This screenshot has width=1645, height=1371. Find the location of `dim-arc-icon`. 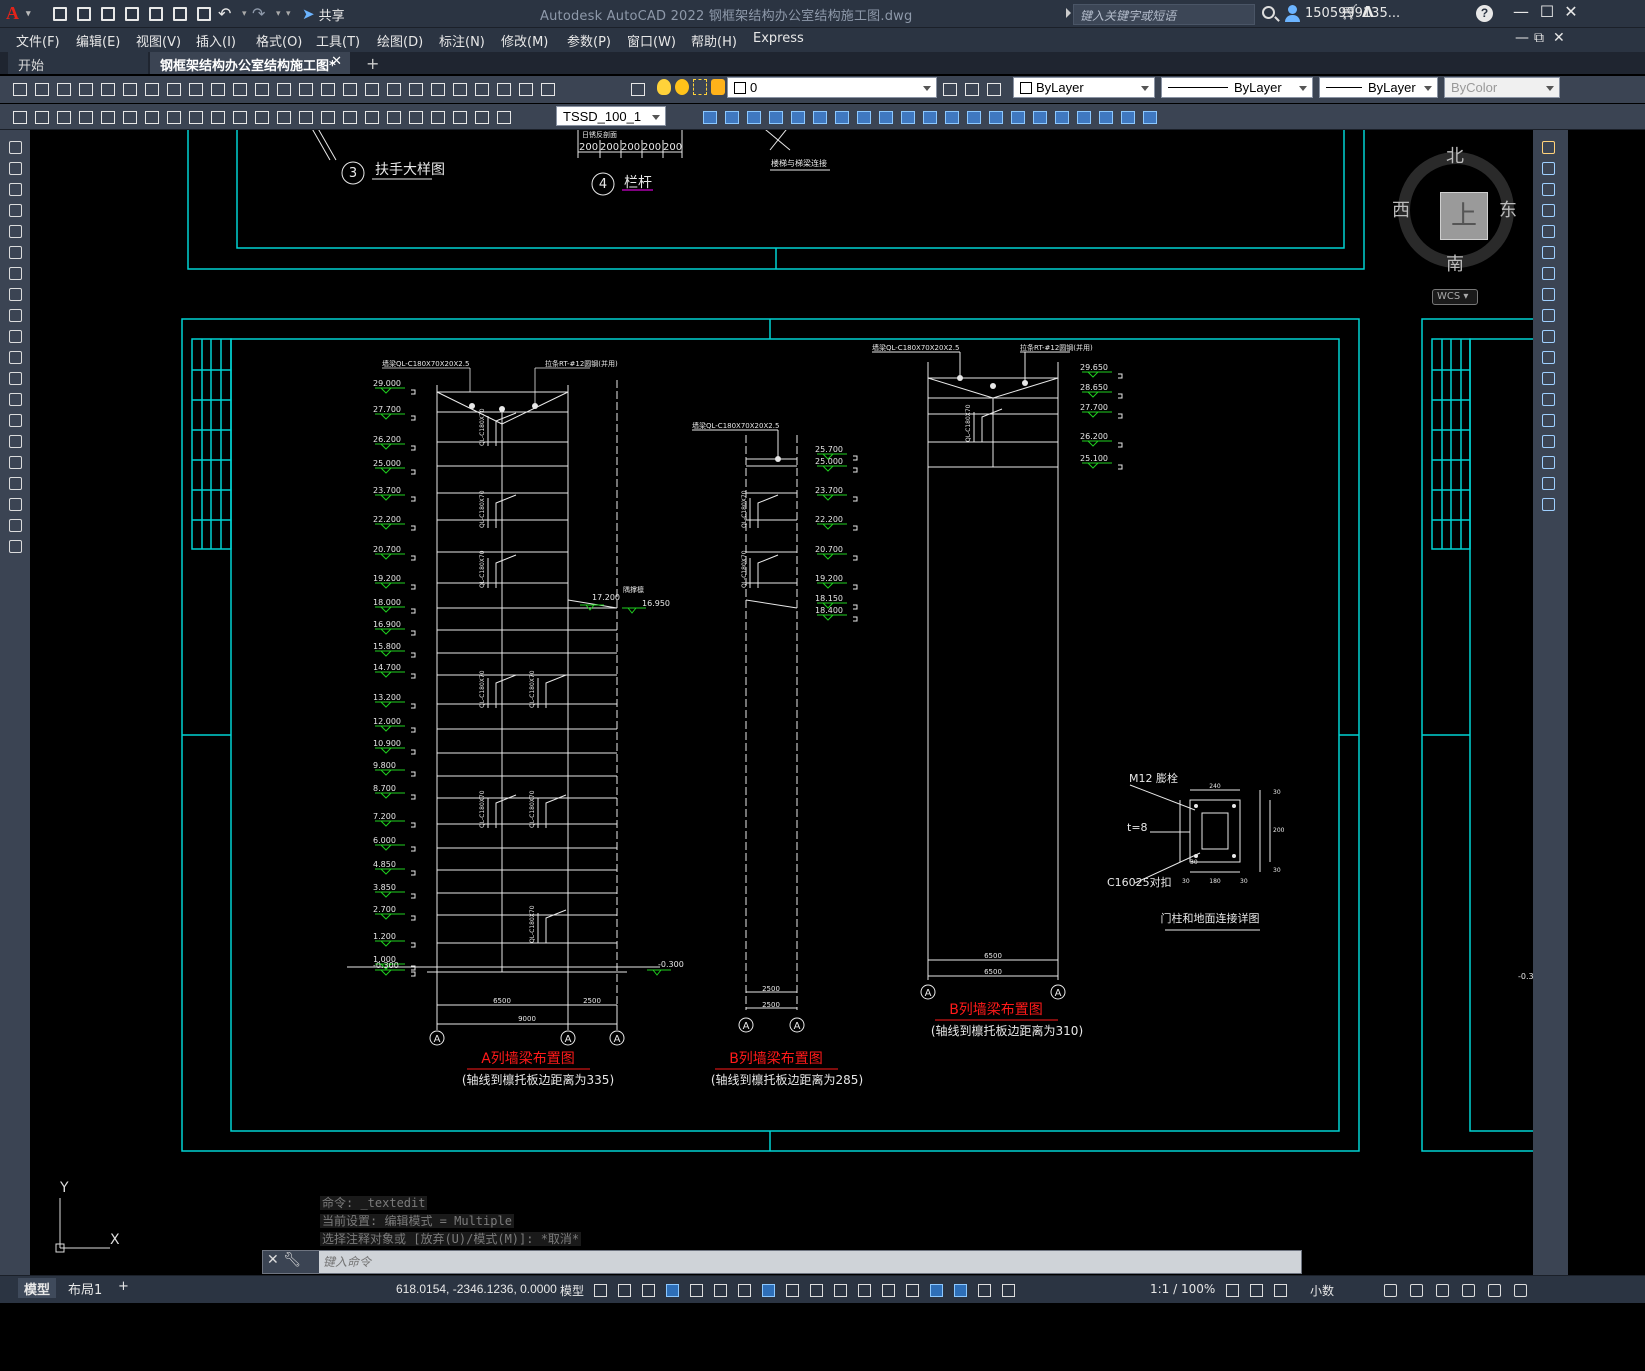

dim-arc-icon is located at coordinates (129, 117).